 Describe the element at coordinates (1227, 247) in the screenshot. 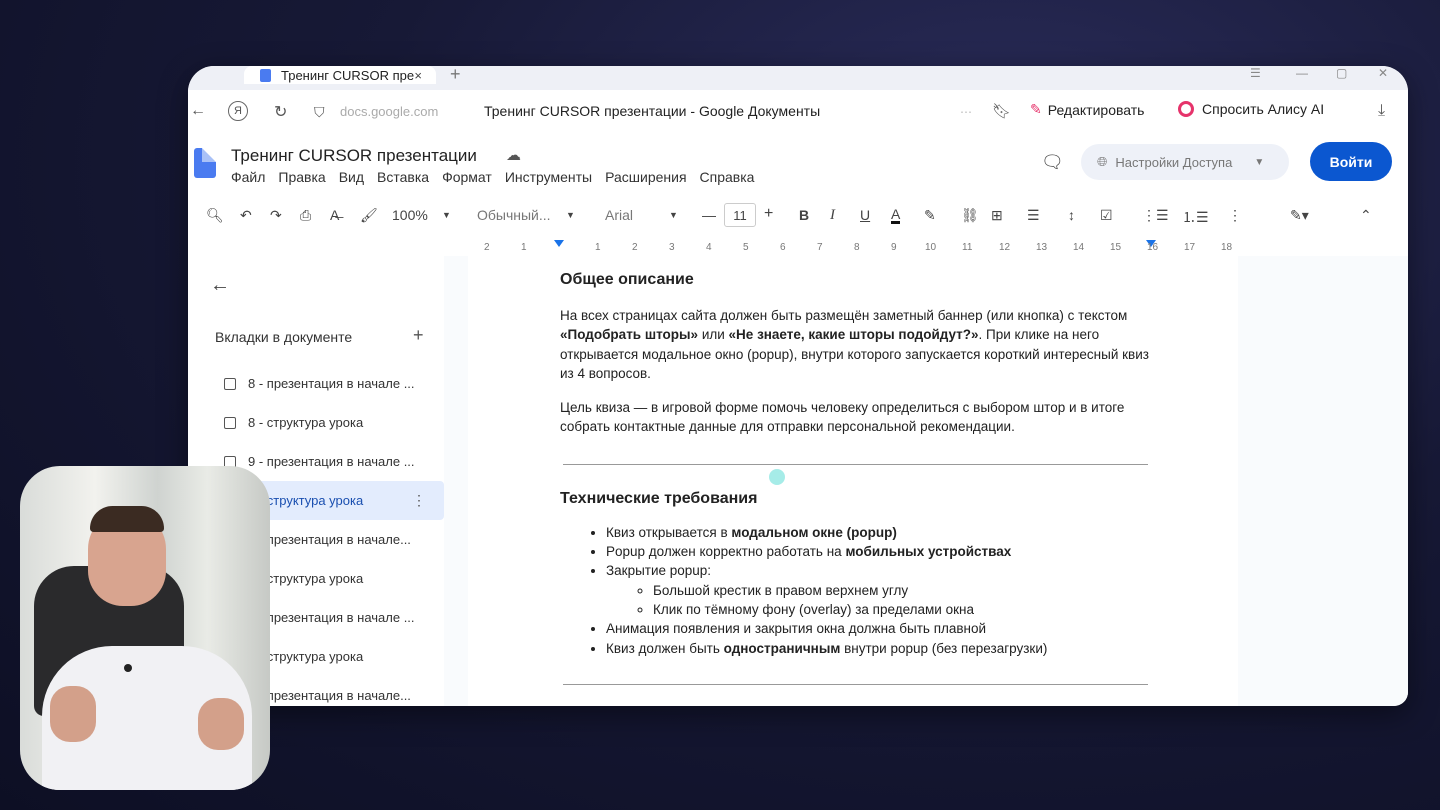

I see `ruler-tick: 18` at that location.